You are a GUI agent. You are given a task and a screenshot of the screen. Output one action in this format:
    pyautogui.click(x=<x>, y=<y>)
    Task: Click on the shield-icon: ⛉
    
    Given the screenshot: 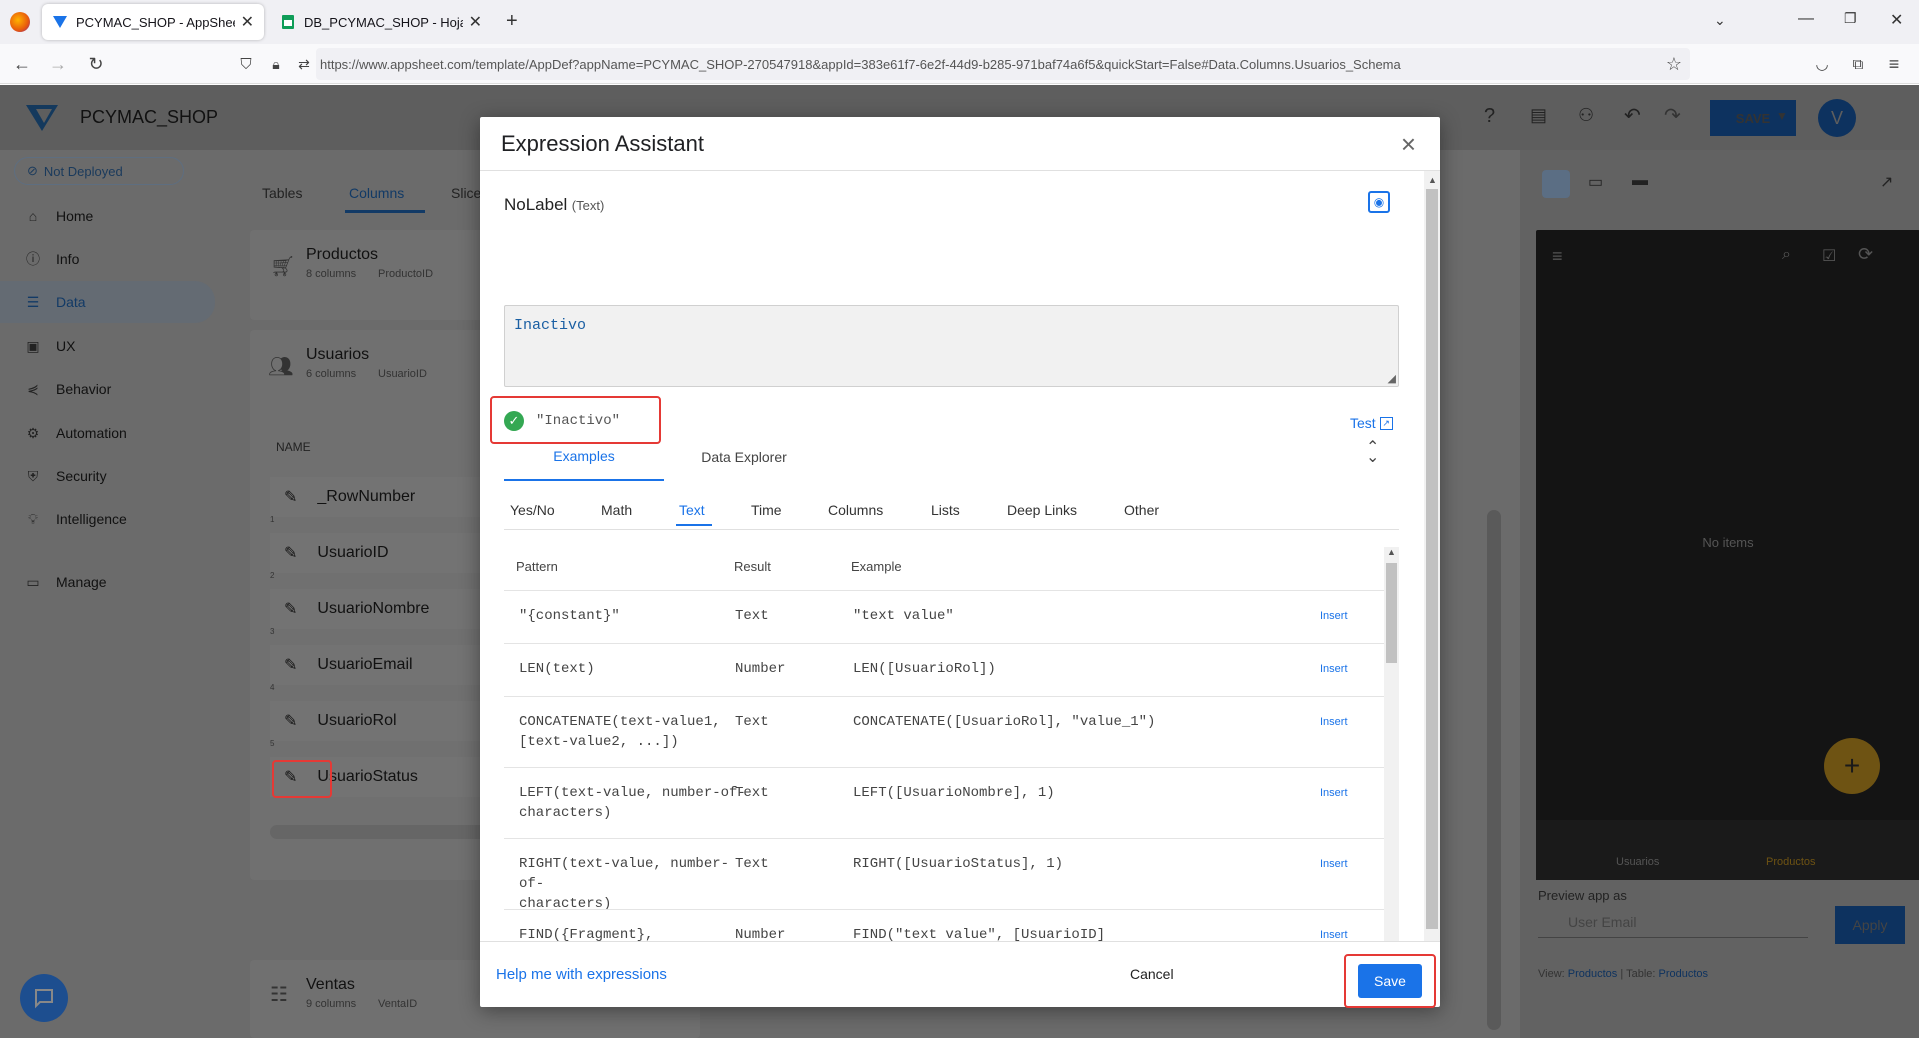 What is the action you would take?
    pyautogui.click(x=246, y=64)
    